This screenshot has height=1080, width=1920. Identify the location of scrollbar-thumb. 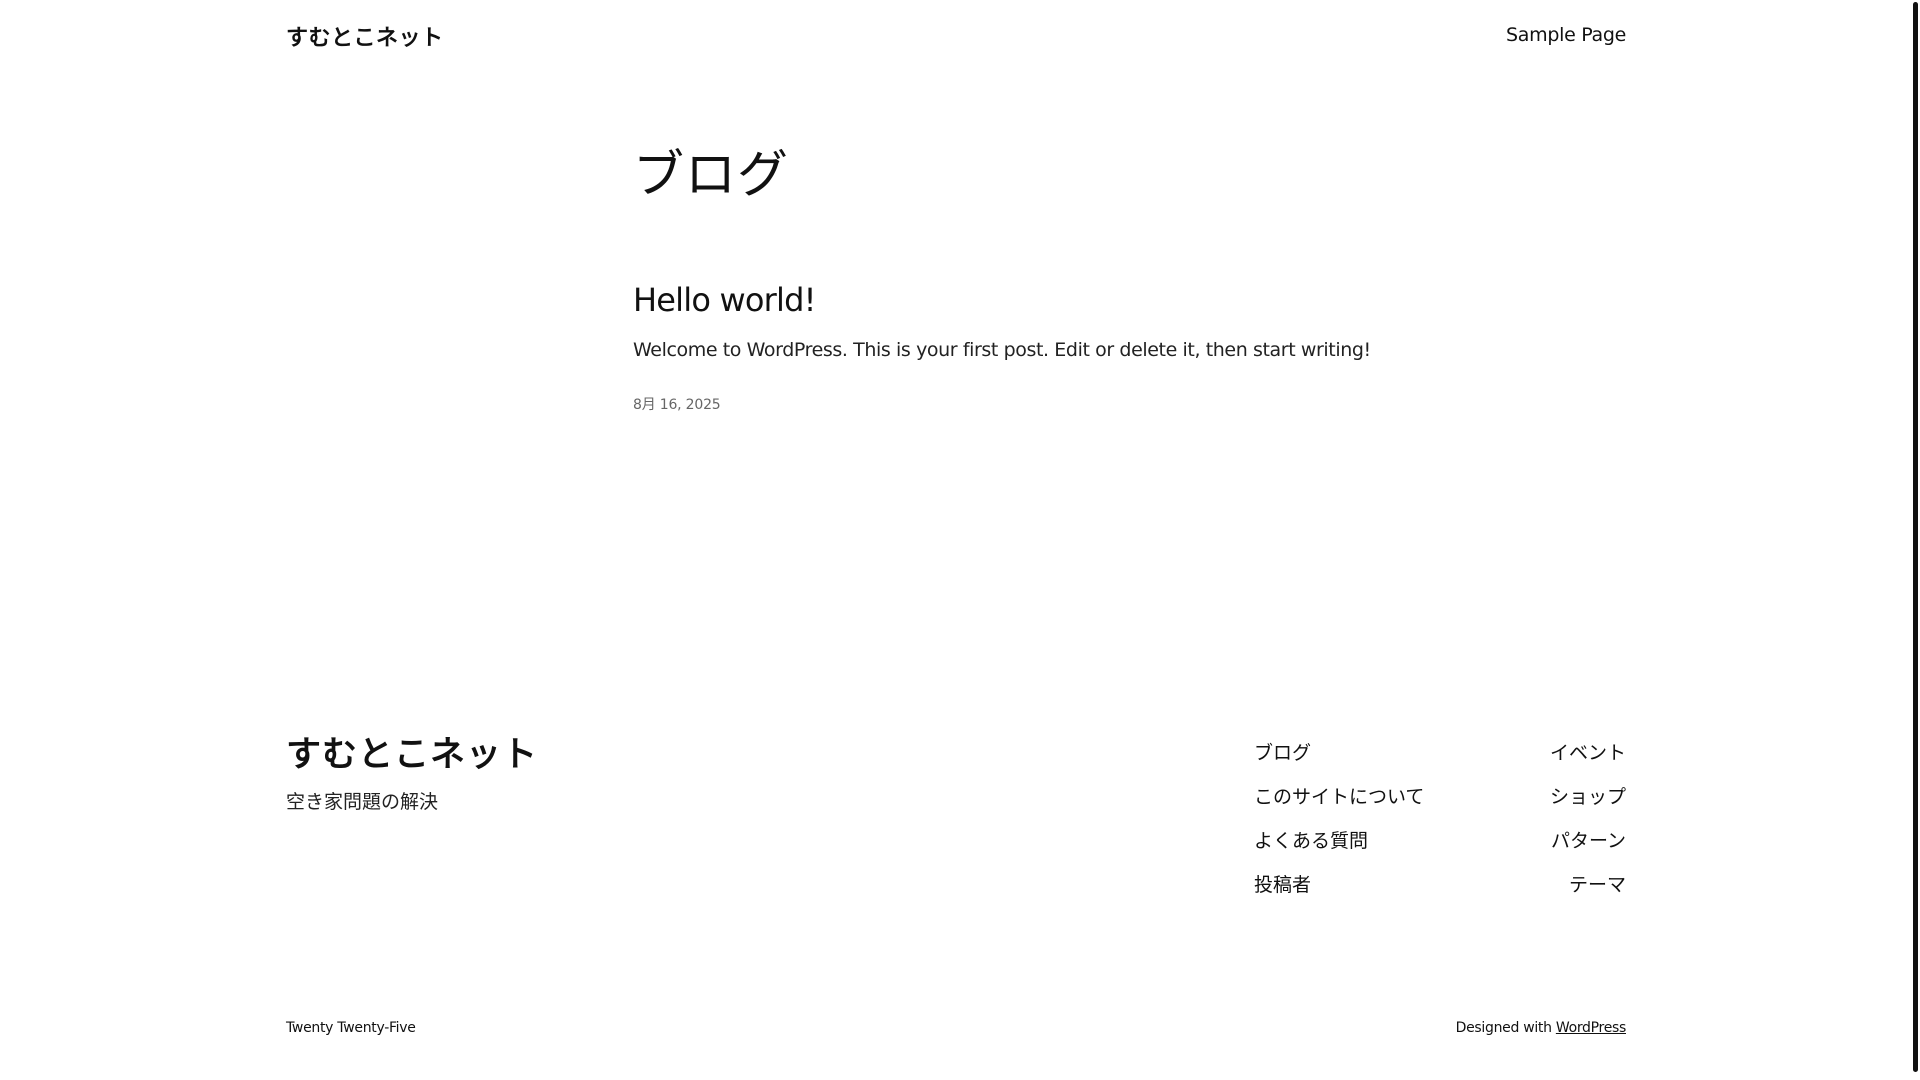
(1915, 537).